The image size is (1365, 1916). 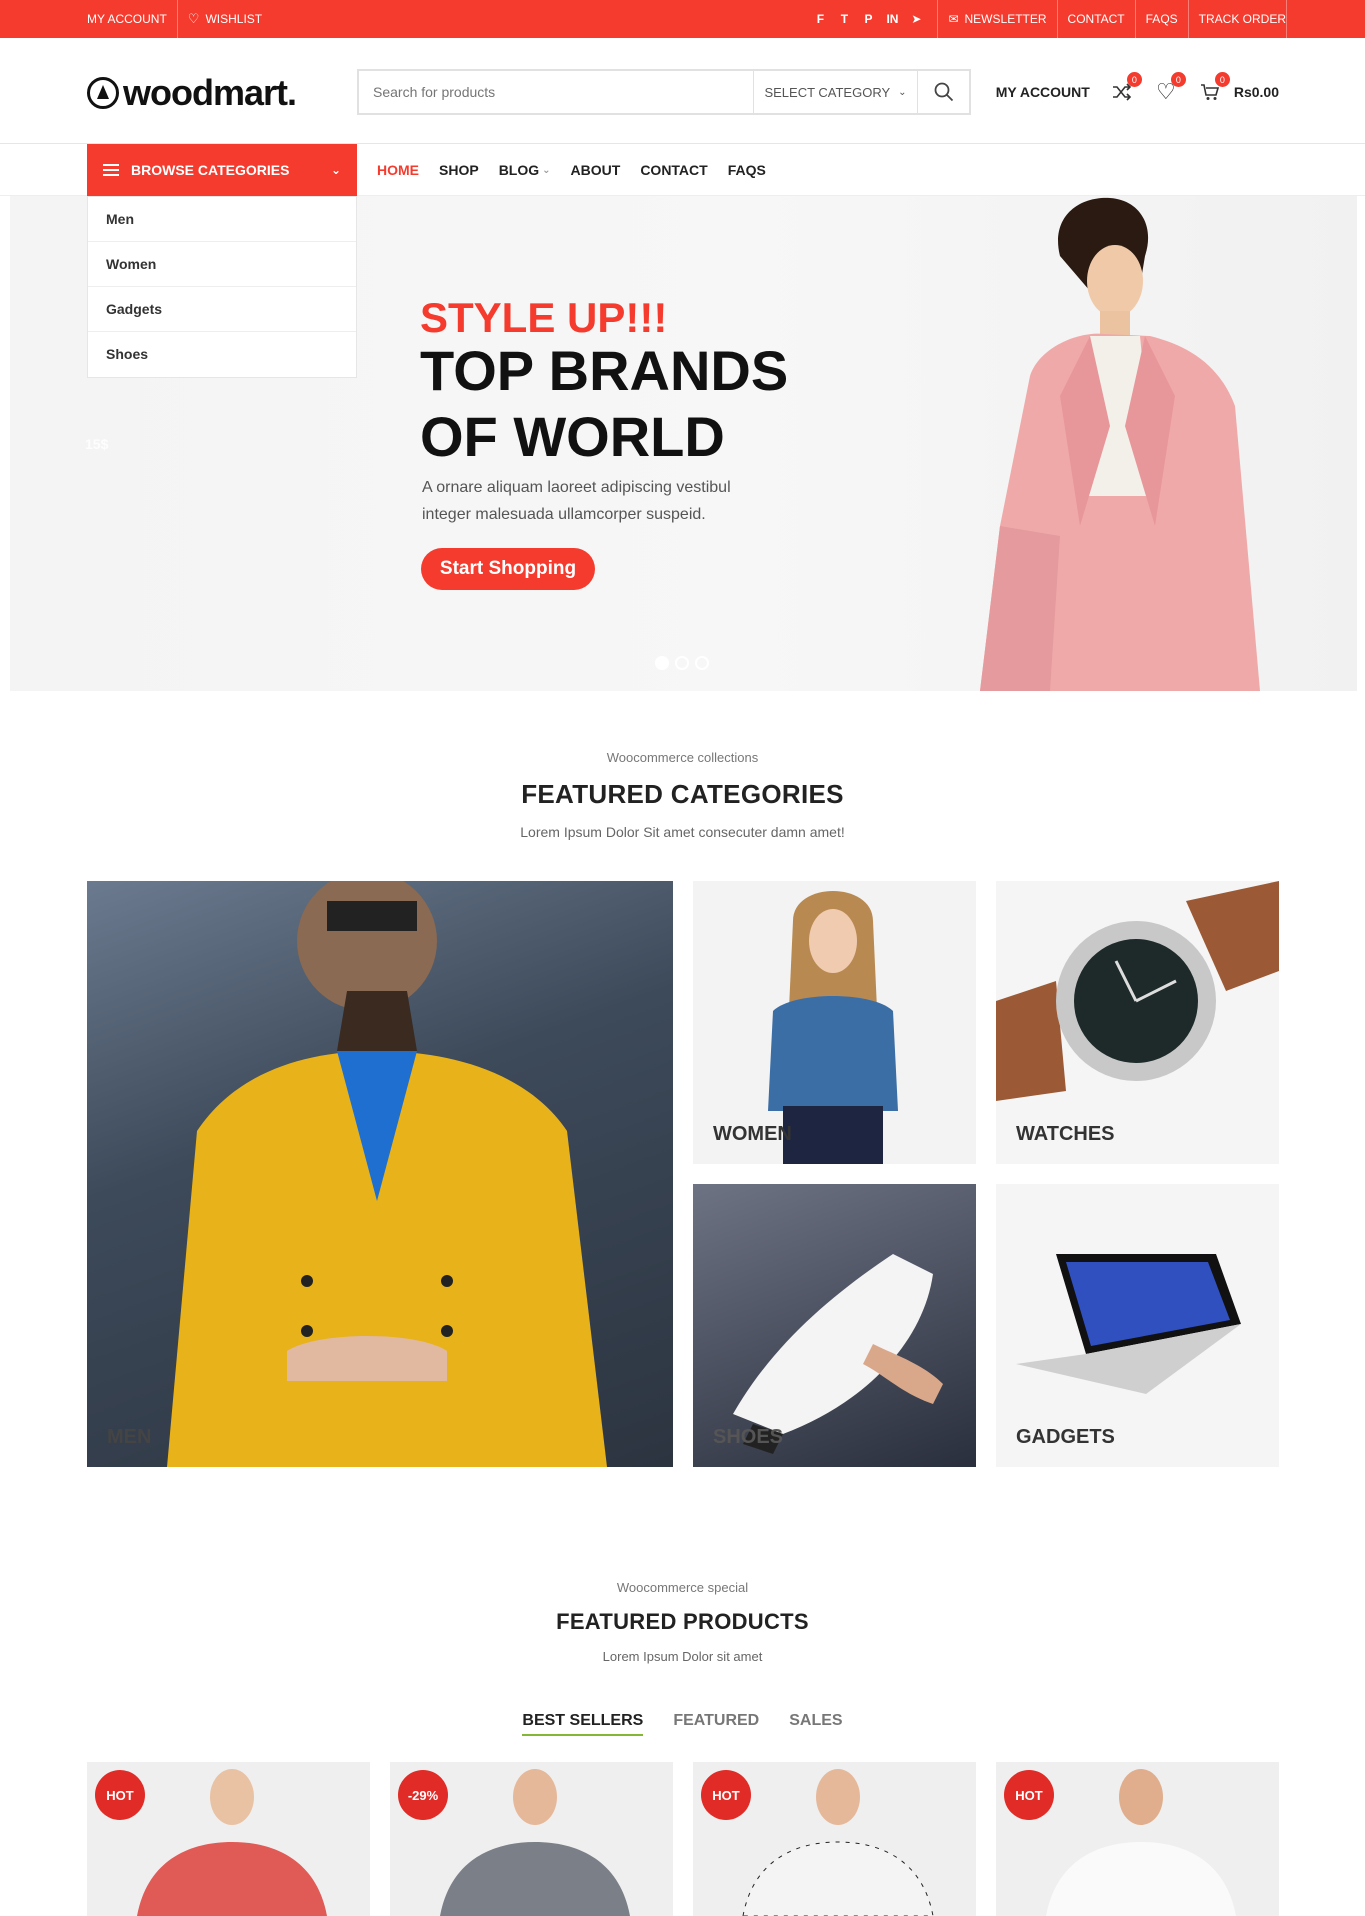 What do you see at coordinates (508, 569) in the screenshot?
I see `start-shopping-button: Start Shopping` at bounding box center [508, 569].